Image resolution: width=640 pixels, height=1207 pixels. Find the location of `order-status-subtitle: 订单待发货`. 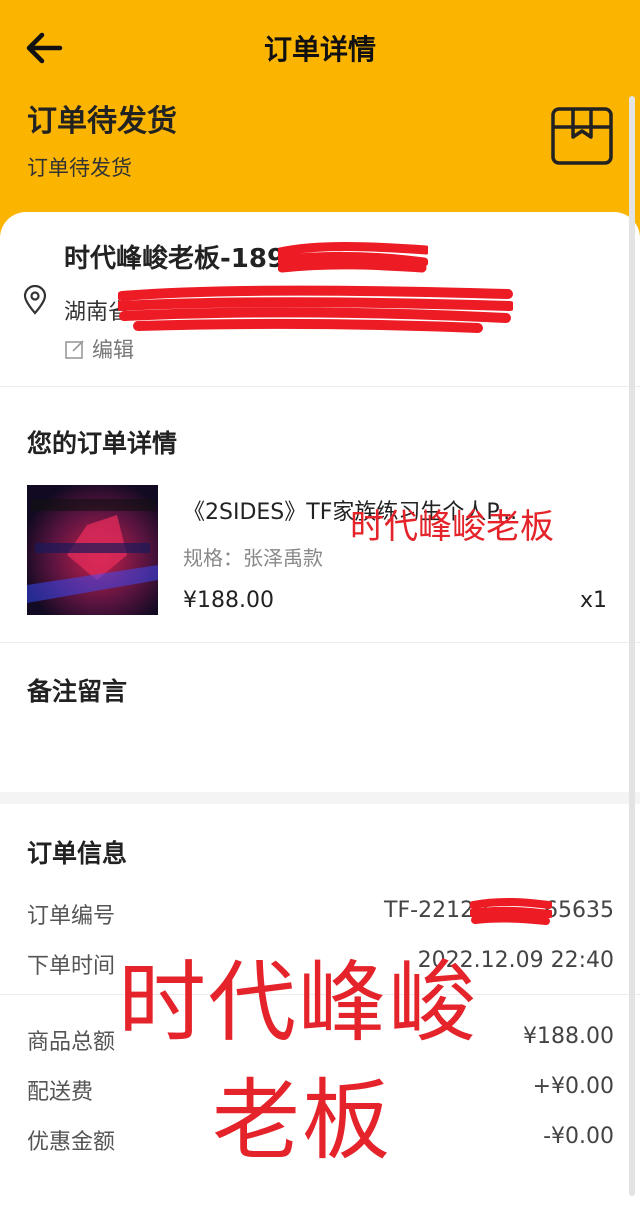

order-status-subtitle: 订单待发货 is located at coordinates (79, 168).